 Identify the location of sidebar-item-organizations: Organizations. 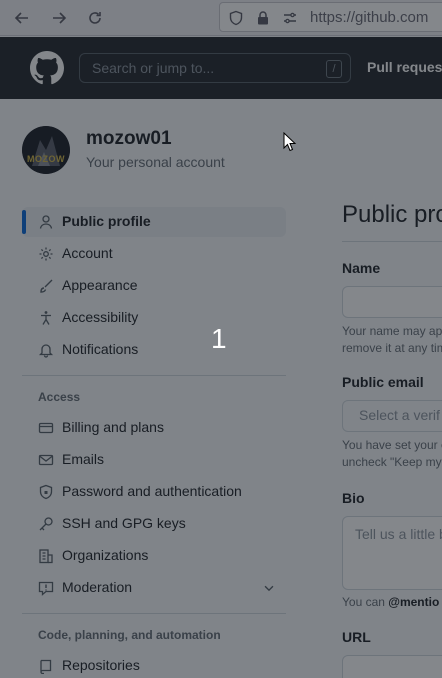
(154, 556).